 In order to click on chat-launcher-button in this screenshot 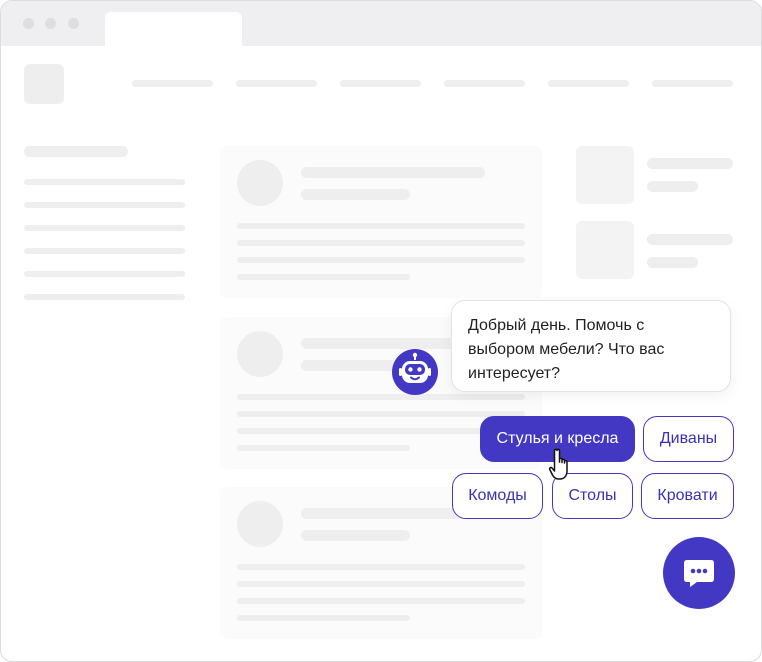, I will do `click(699, 573)`.